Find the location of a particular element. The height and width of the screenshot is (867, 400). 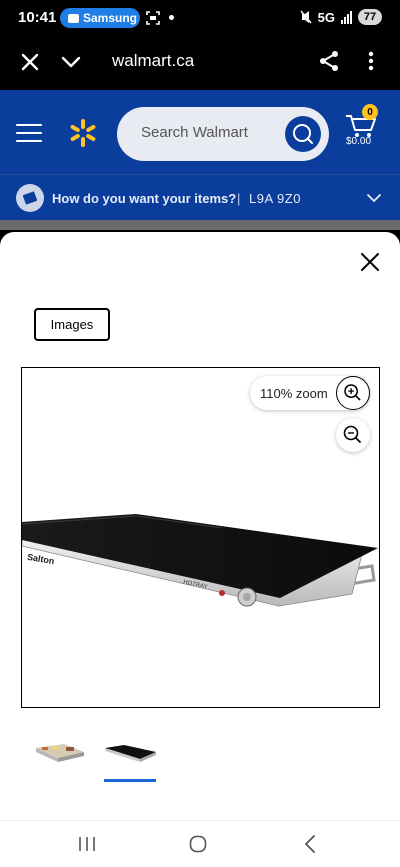

header-divider is located at coordinates (200, 174).